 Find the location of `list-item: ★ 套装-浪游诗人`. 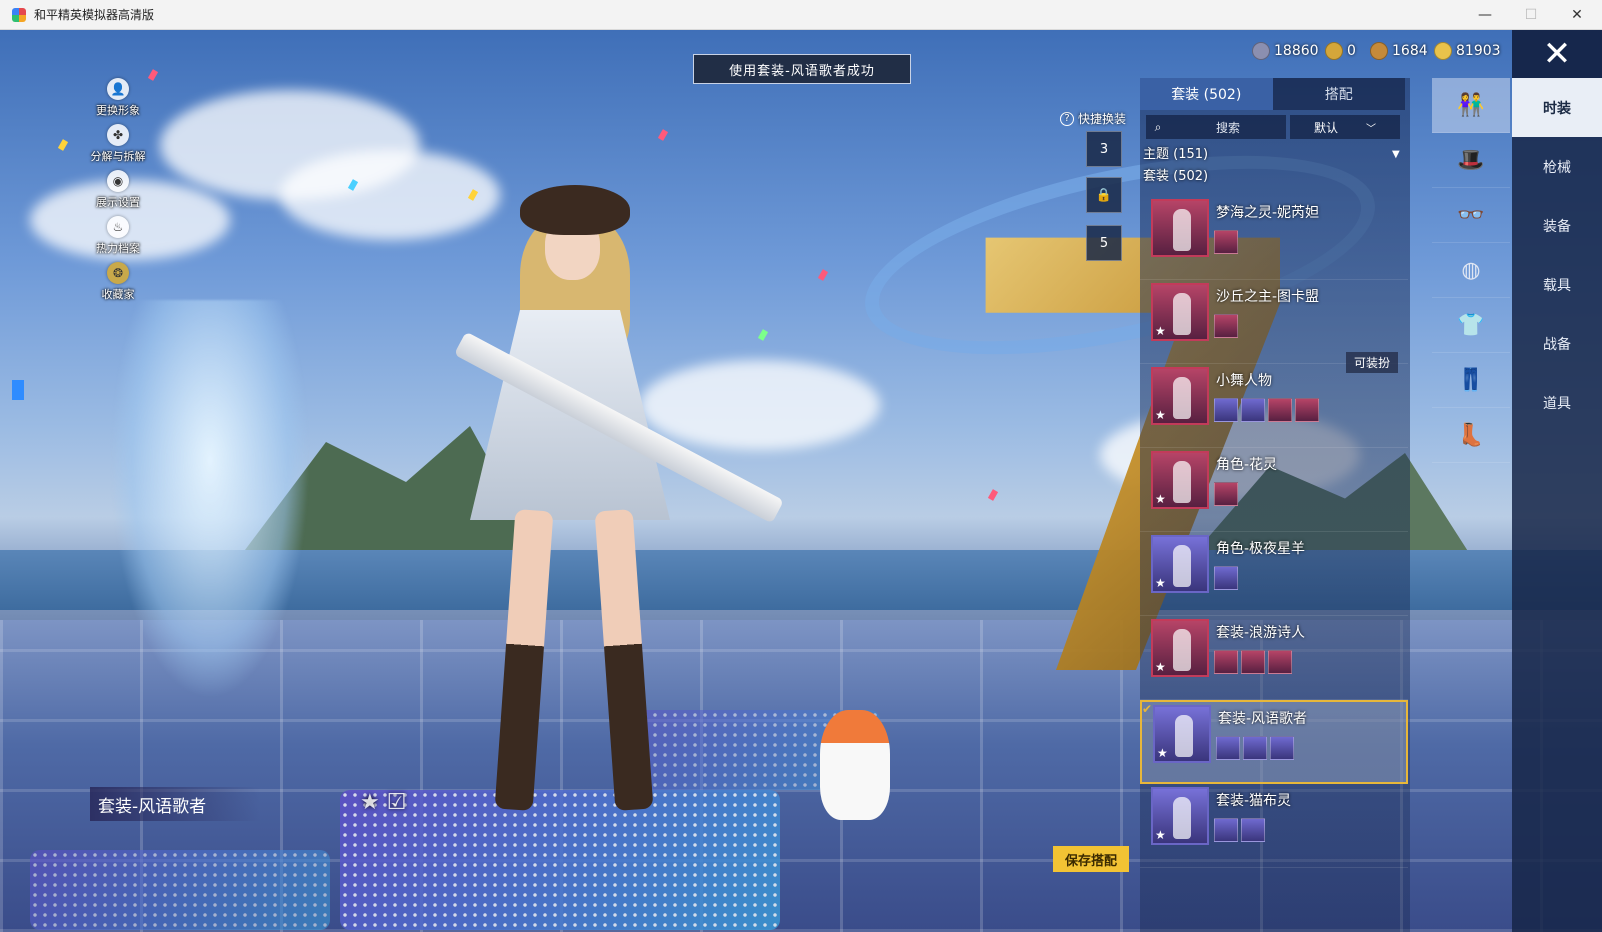

list-item: ★ 套装-浪游诗人 is located at coordinates (1274, 658).